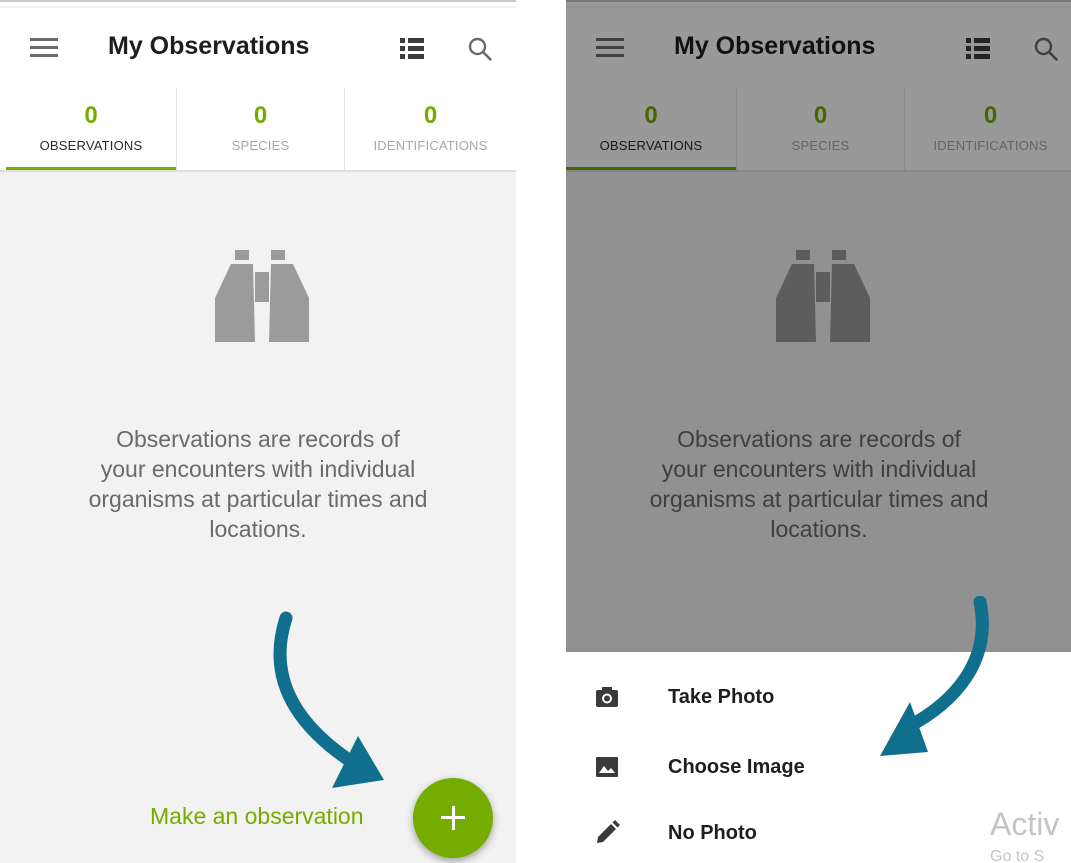 This screenshot has height=863, width=1071. I want to click on list-view-icon, so click(412, 49).